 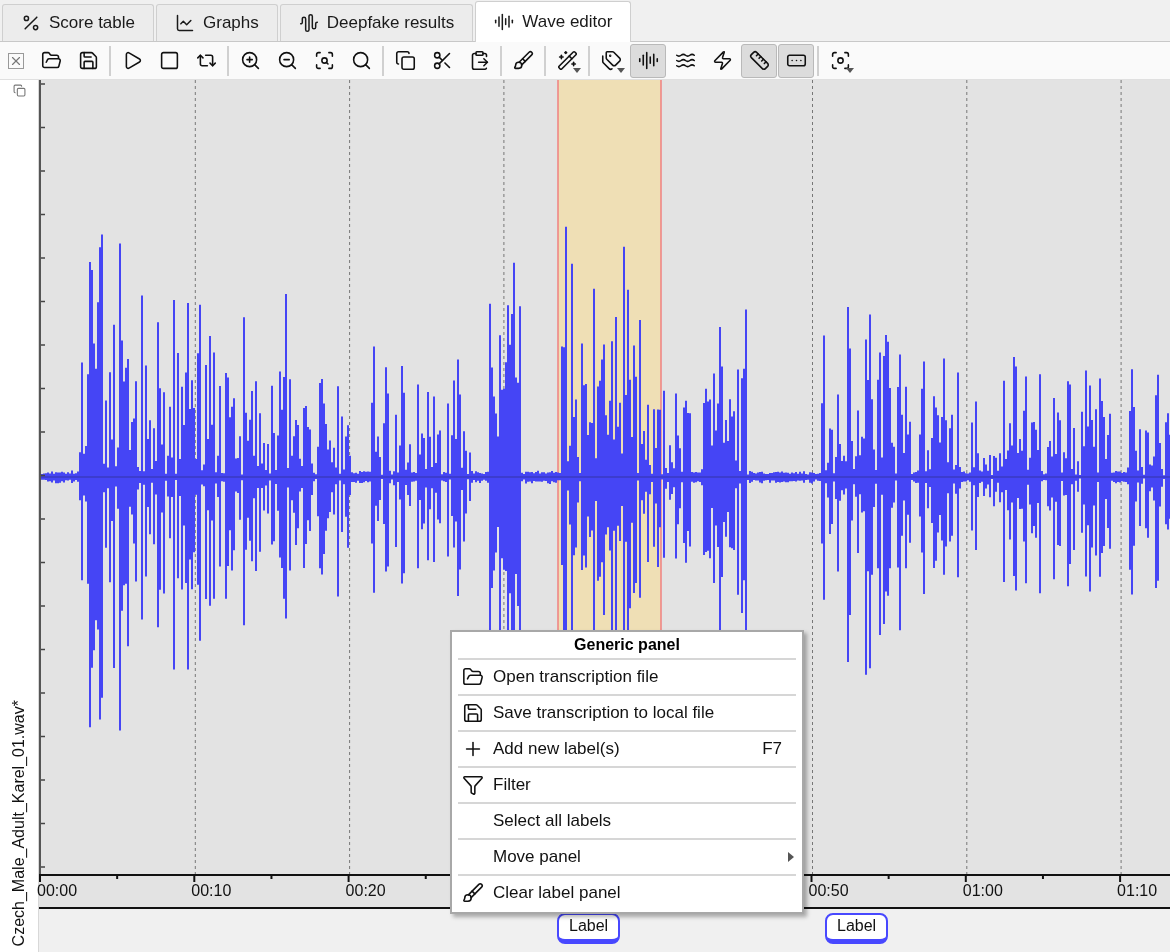 I want to click on menu-item: Add new label(s) F7, so click(x=627, y=750).